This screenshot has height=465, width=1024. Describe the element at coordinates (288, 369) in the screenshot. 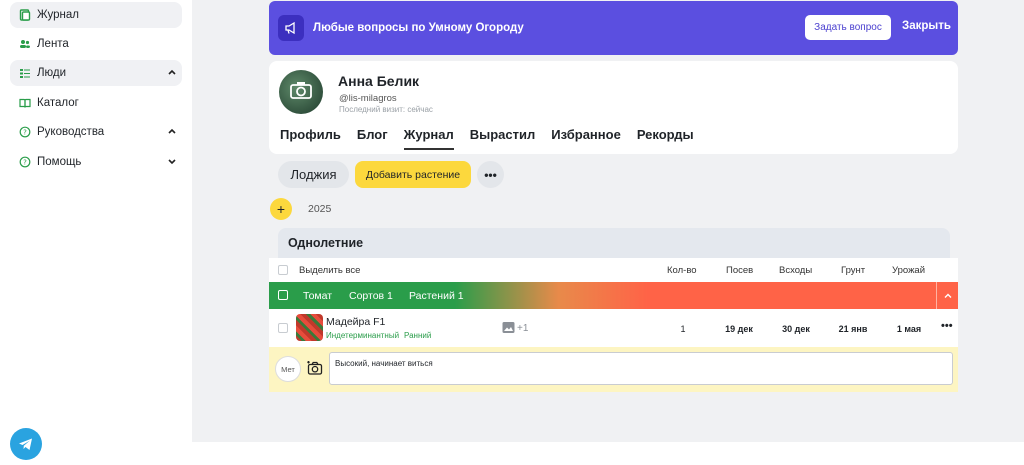

I see `met-button: Мет` at that location.